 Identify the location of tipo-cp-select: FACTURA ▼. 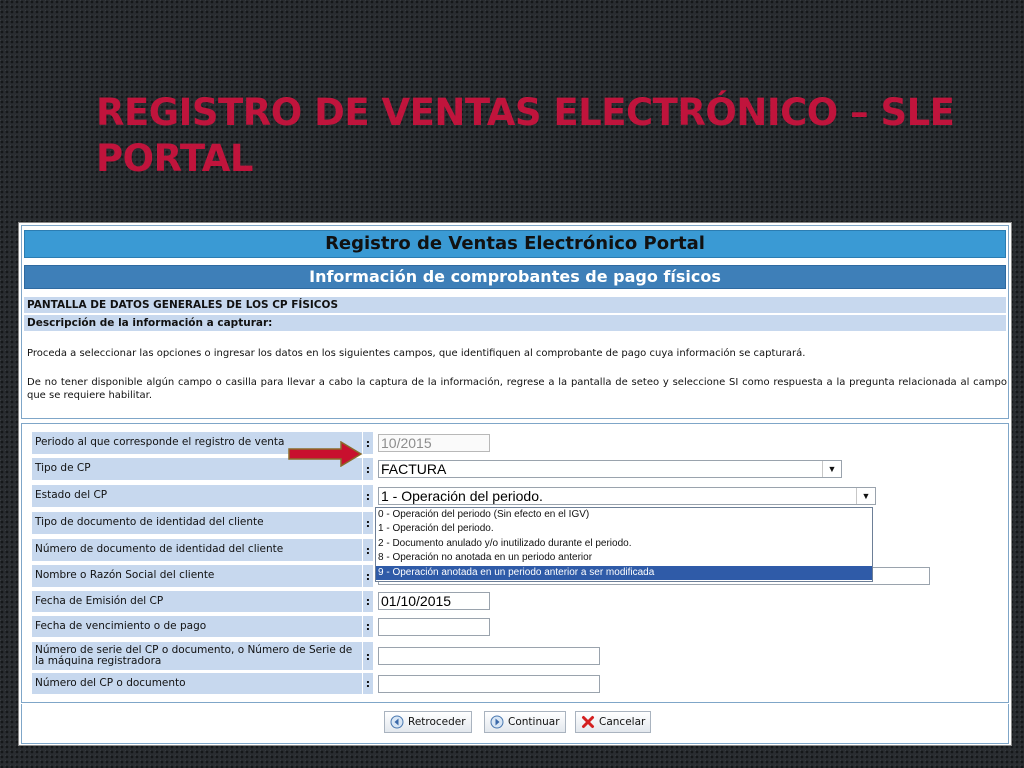
(610, 469).